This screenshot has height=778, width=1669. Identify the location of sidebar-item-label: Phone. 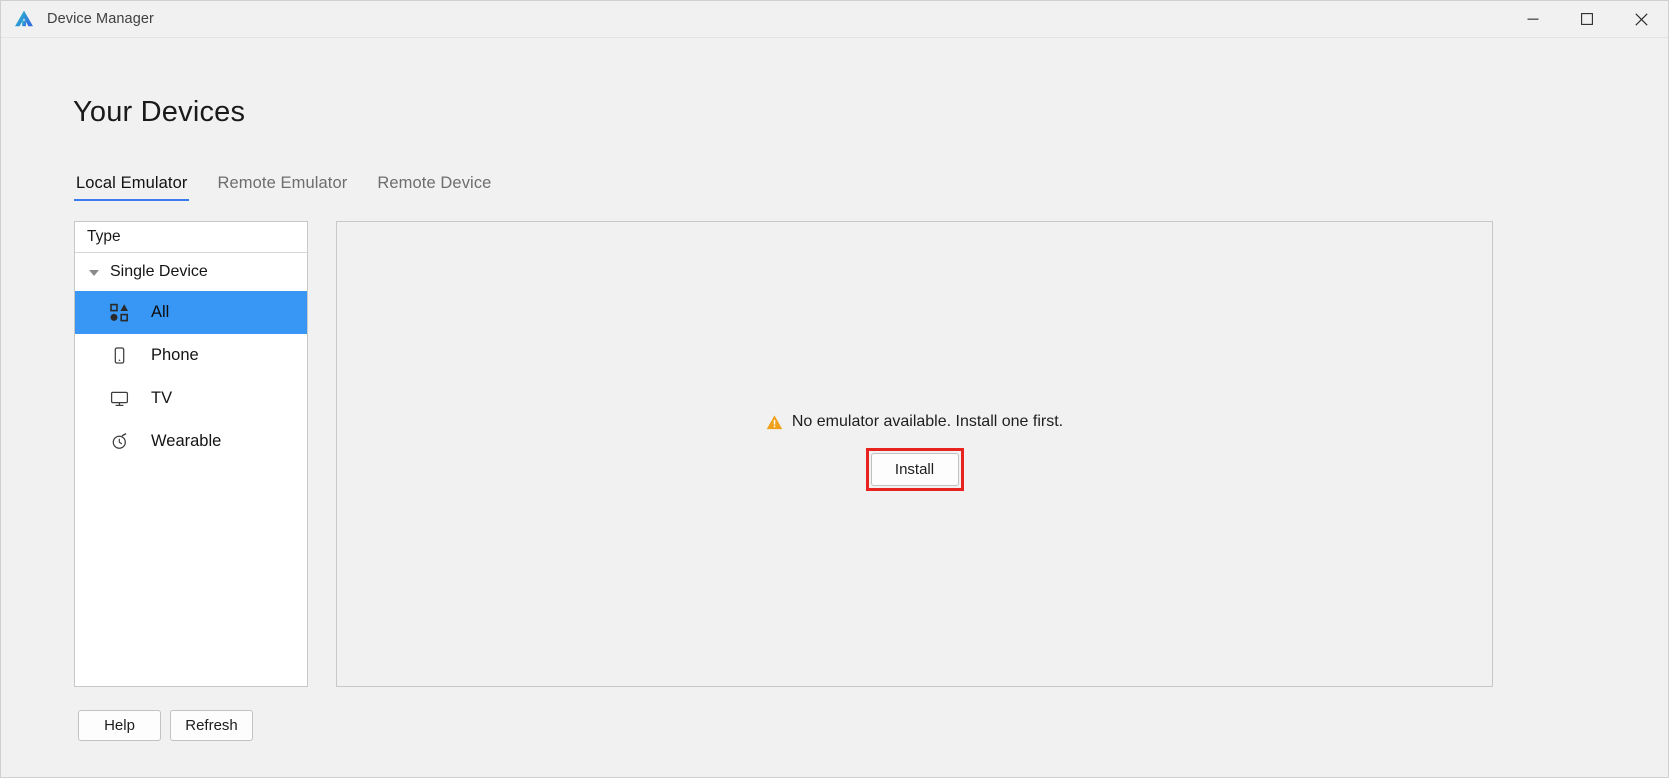
(175, 355).